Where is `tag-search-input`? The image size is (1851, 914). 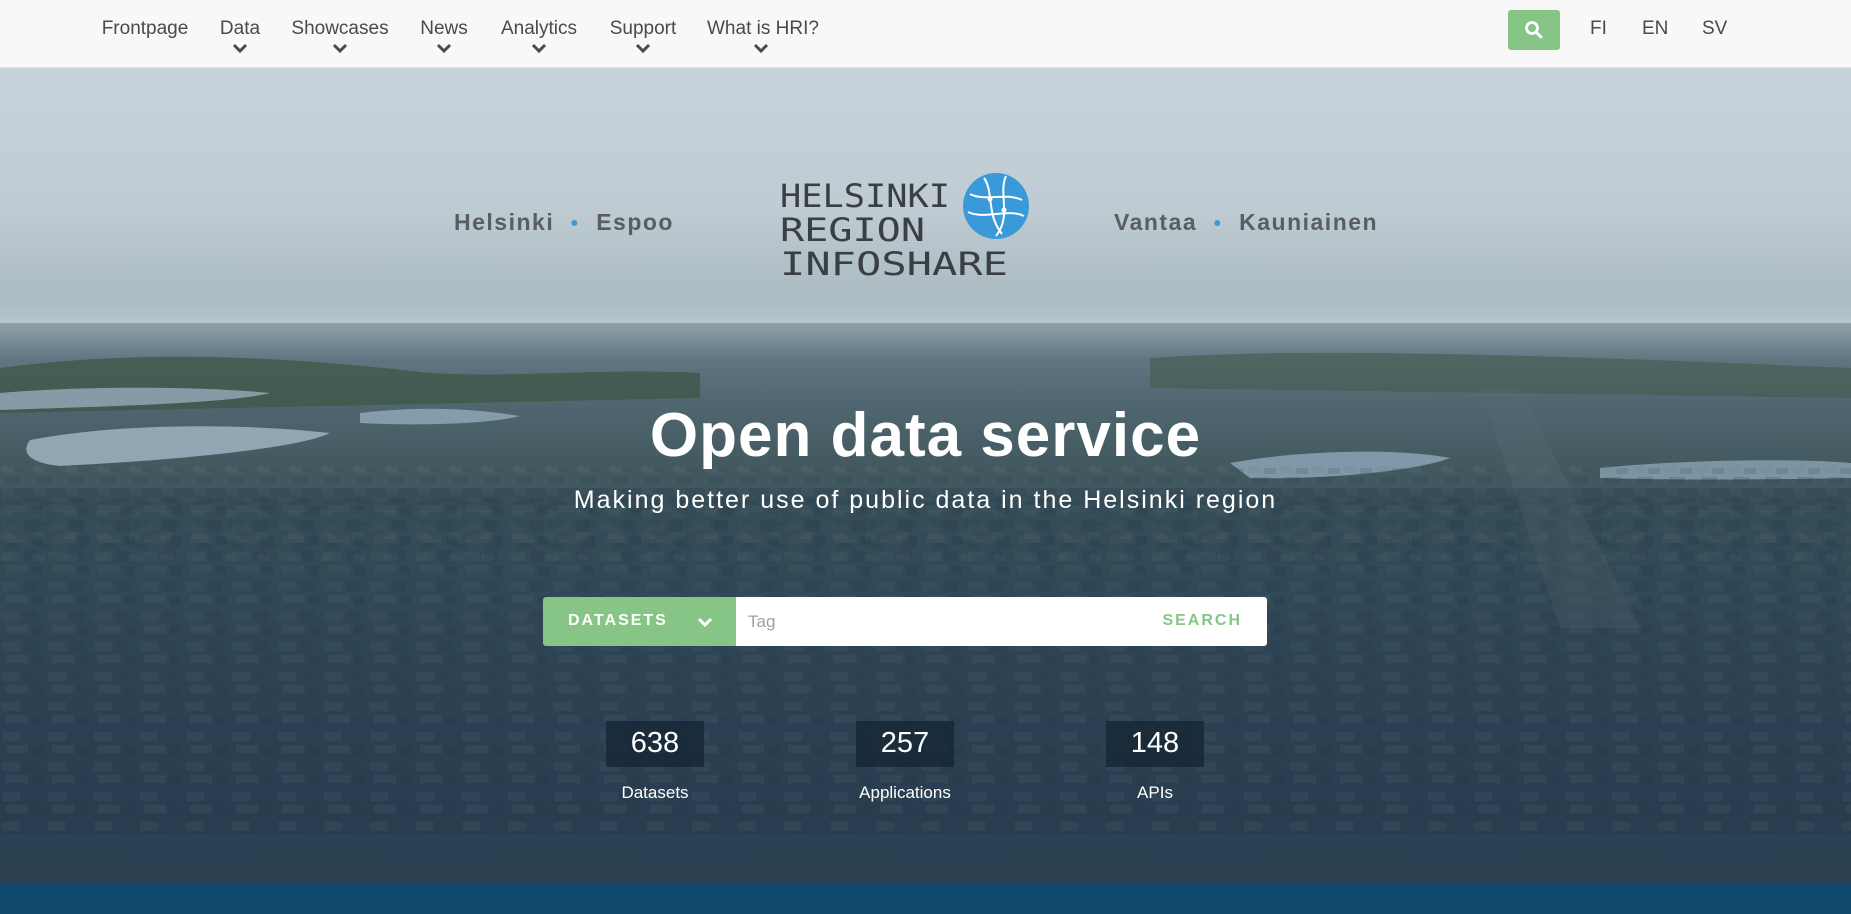
tag-search-input is located at coordinates (901, 621).